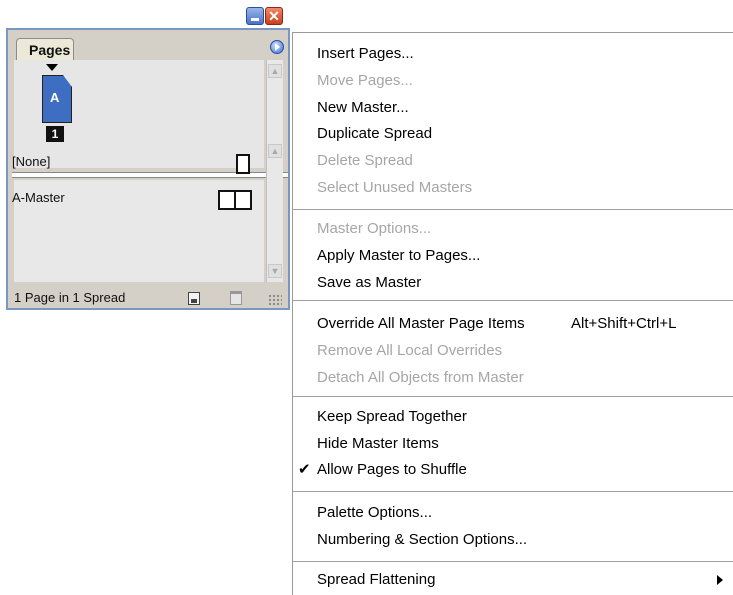  I want to click on master-item-none: [None], so click(31, 161).